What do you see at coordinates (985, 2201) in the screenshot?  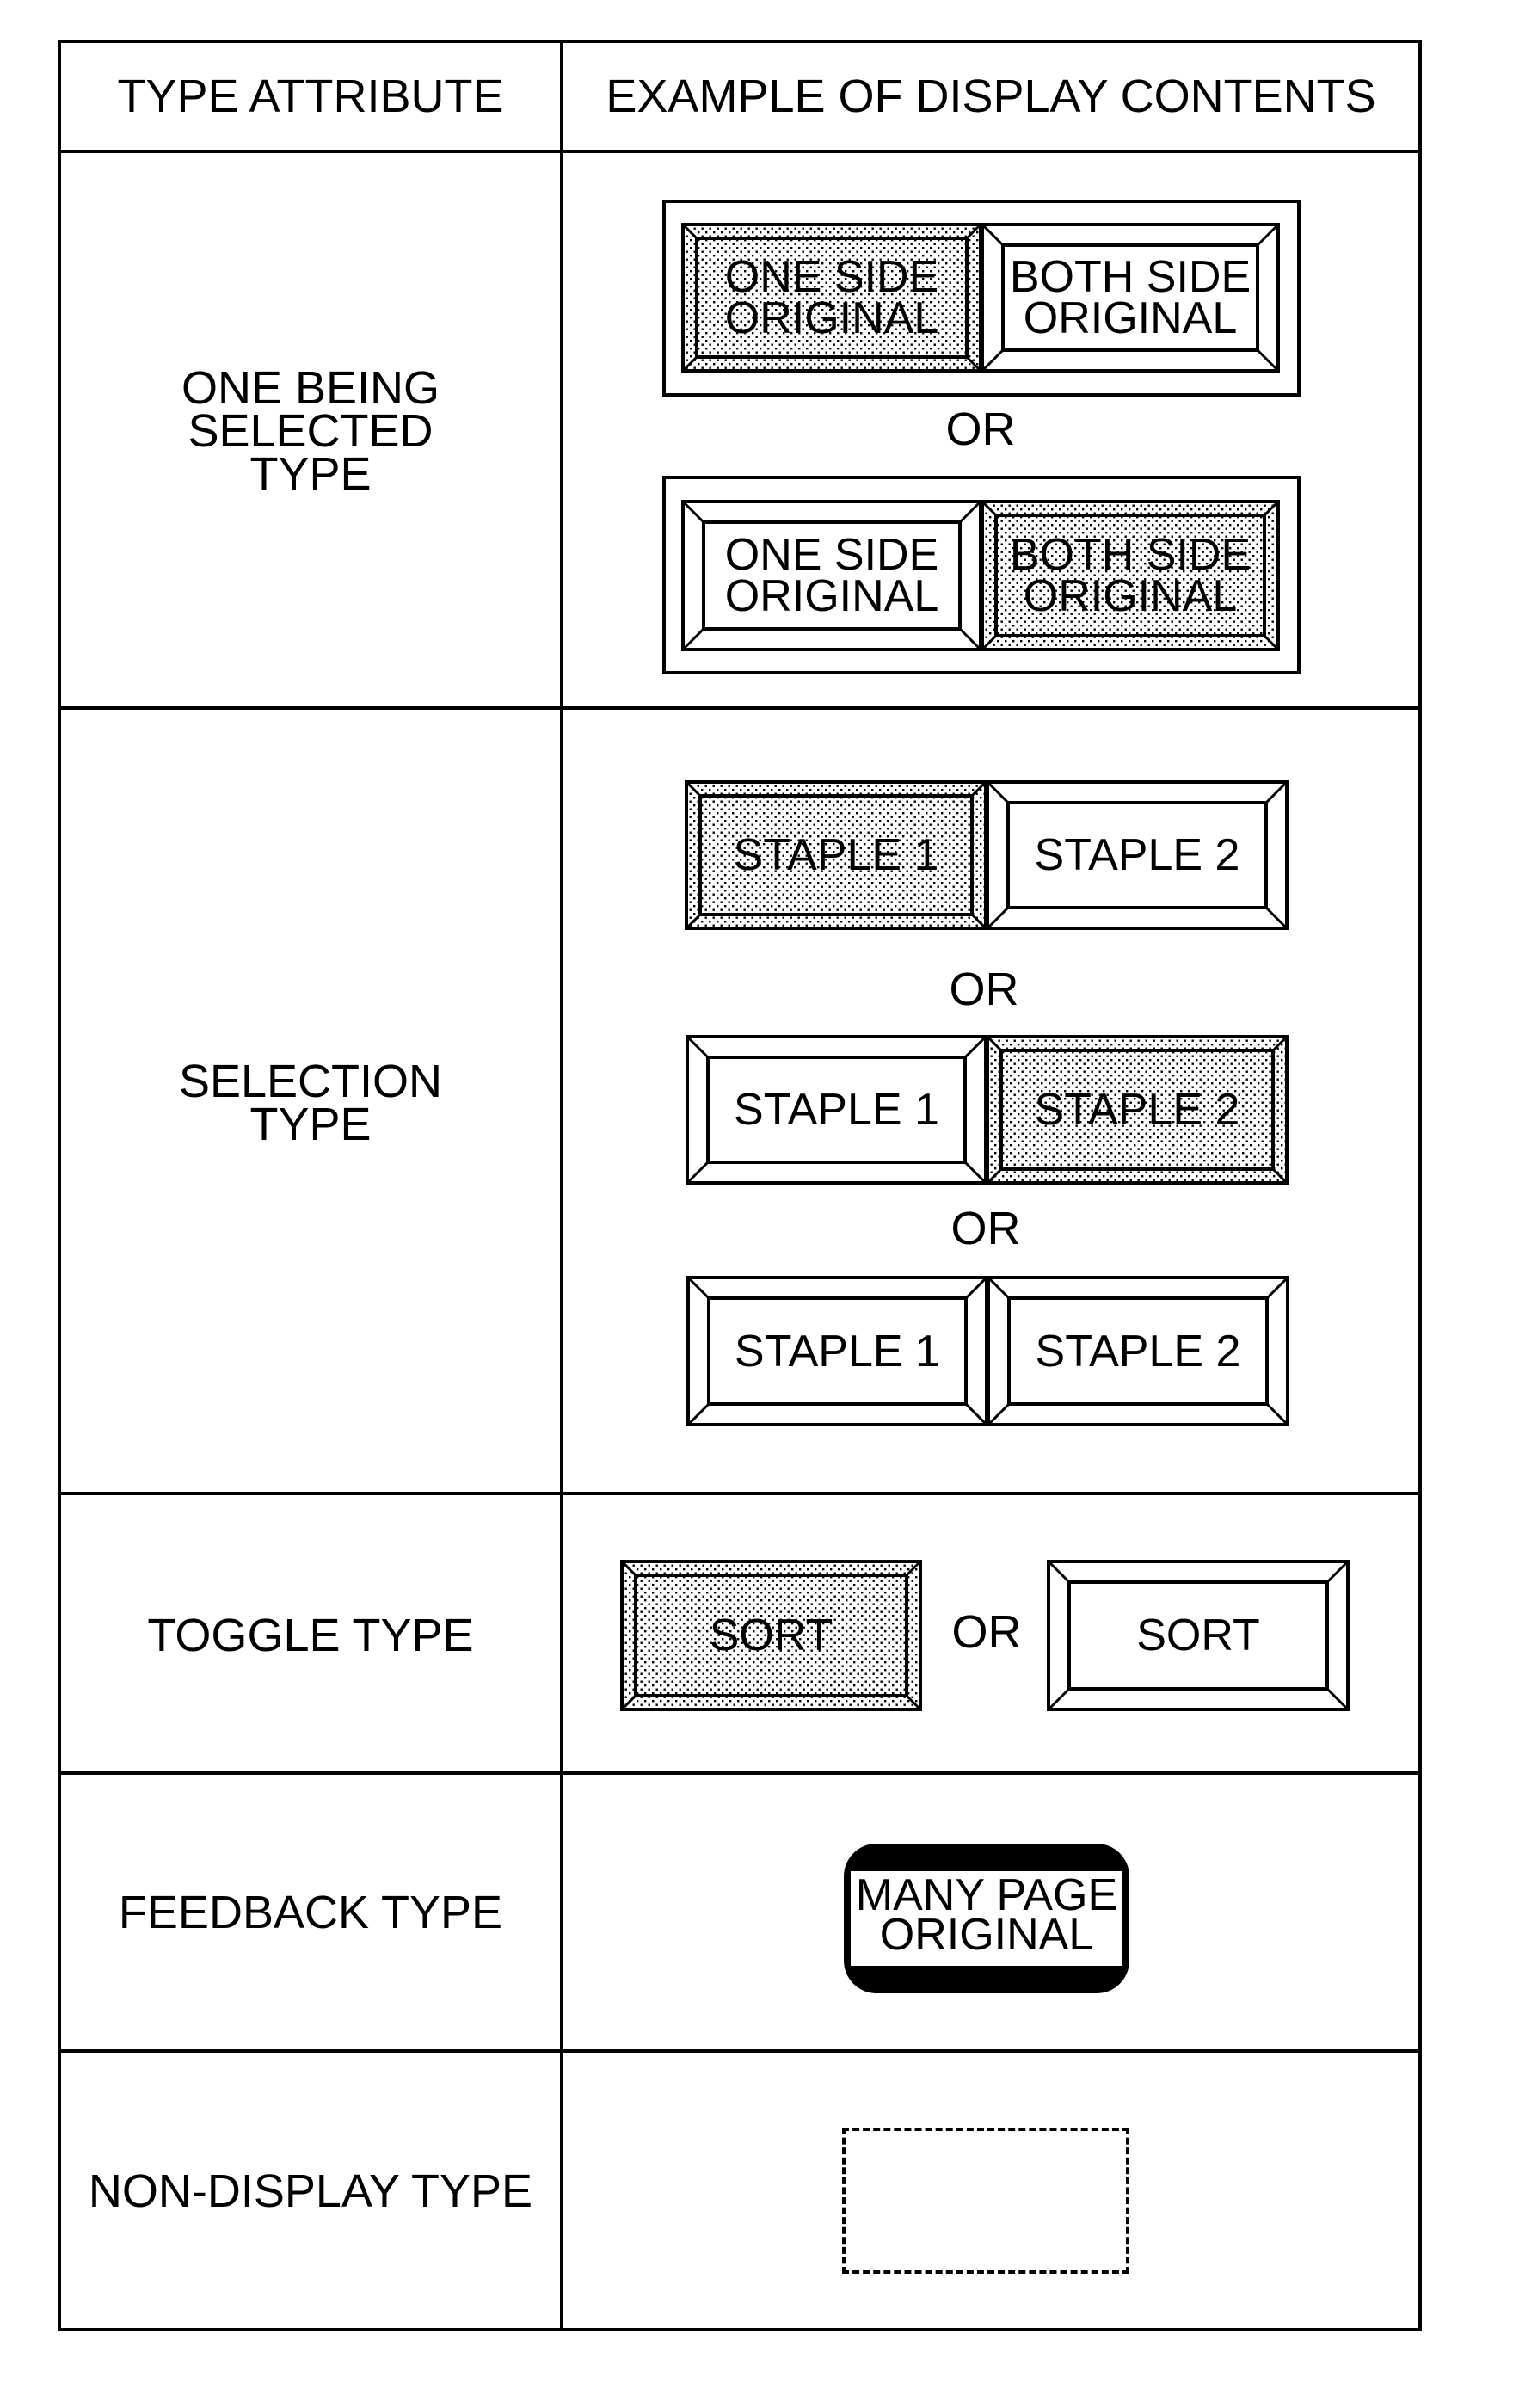 I see `non-display-placeholder` at bounding box center [985, 2201].